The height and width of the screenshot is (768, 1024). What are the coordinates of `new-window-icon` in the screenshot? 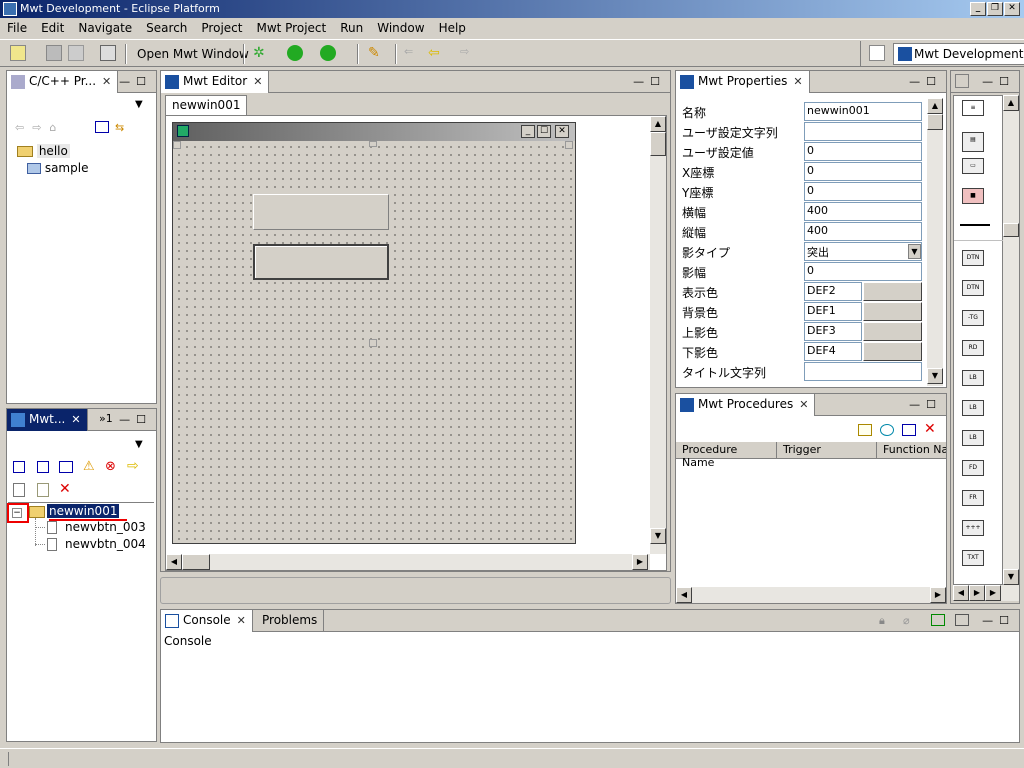 It's located at (19, 467).